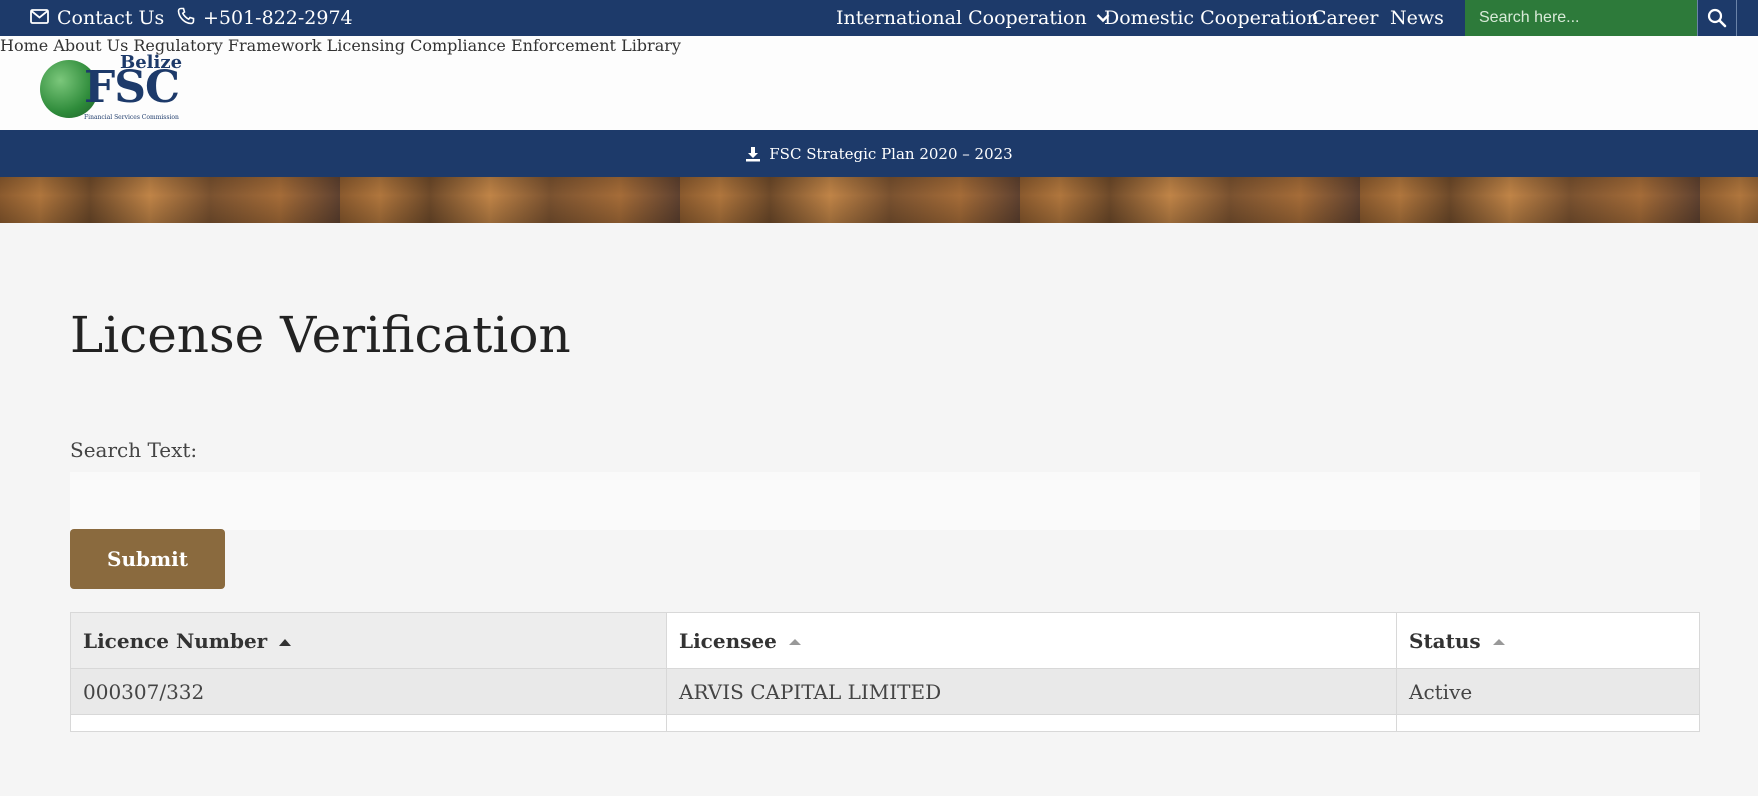  I want to click on page-title: License Verification, so click(320, 335).